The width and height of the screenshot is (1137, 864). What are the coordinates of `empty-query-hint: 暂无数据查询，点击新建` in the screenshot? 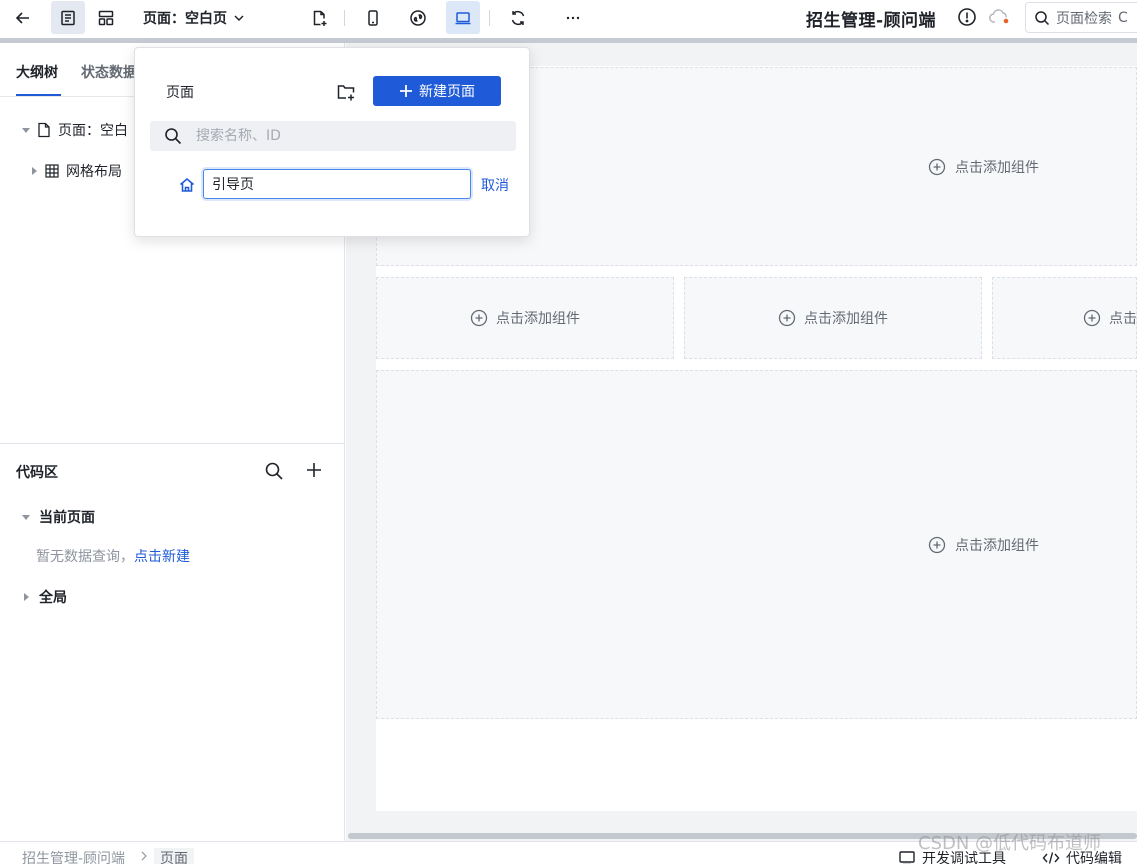 It's located at (113, 556).